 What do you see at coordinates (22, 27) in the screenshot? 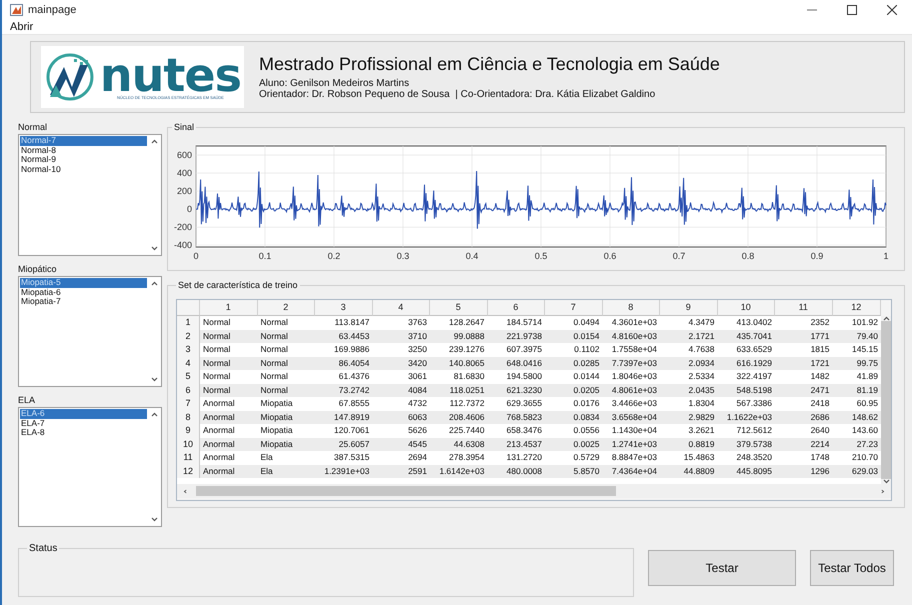
I see `menu-item: Abrir` at bounding box center [22, 27].